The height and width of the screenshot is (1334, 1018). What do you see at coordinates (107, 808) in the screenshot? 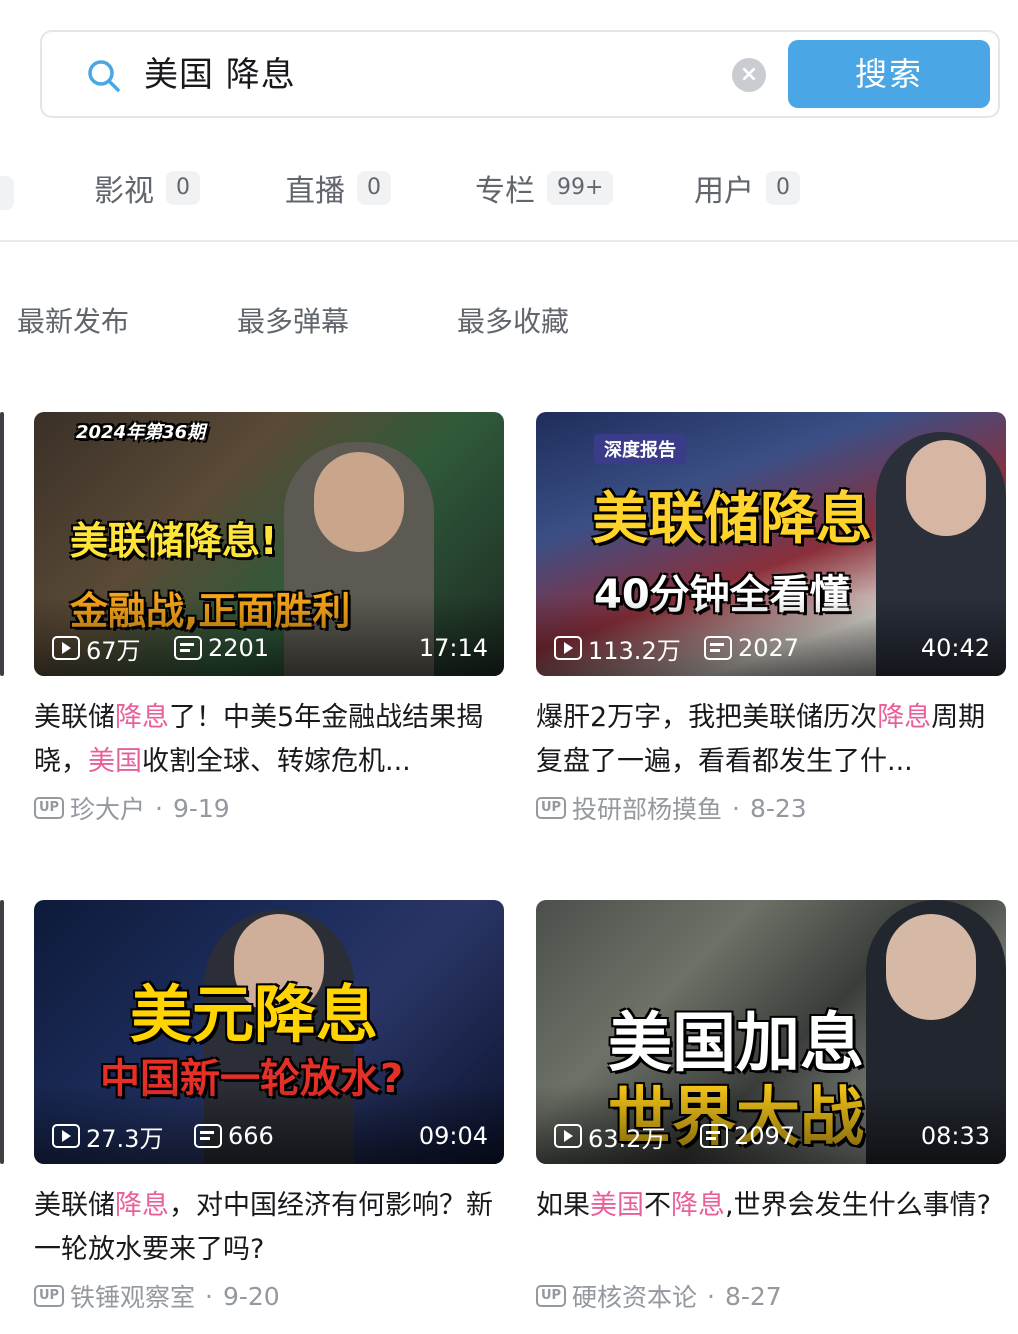
I see `uploader-name: 珍大户` at bounding box center [107, 808].